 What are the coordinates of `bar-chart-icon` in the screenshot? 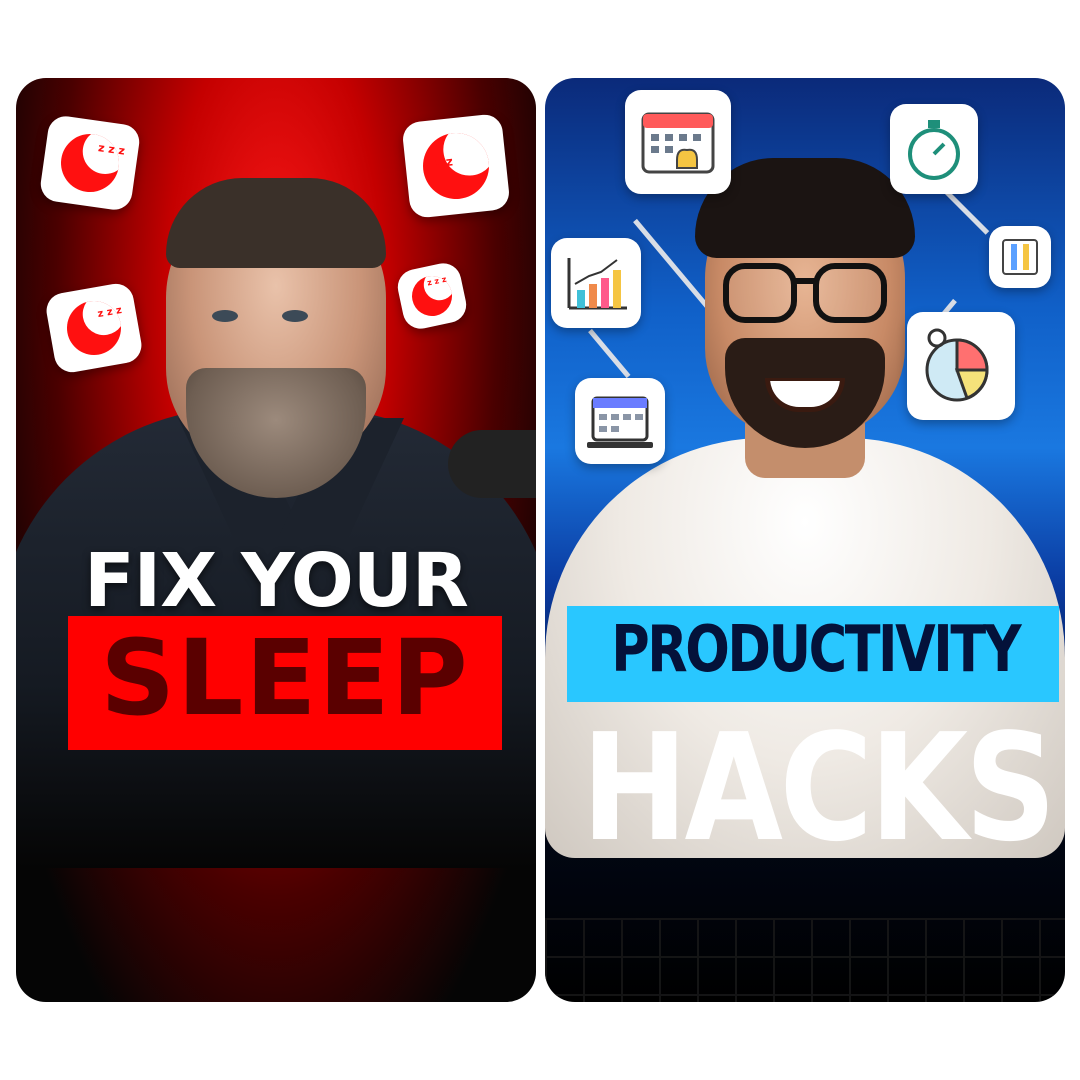 It's located at (596, 283).